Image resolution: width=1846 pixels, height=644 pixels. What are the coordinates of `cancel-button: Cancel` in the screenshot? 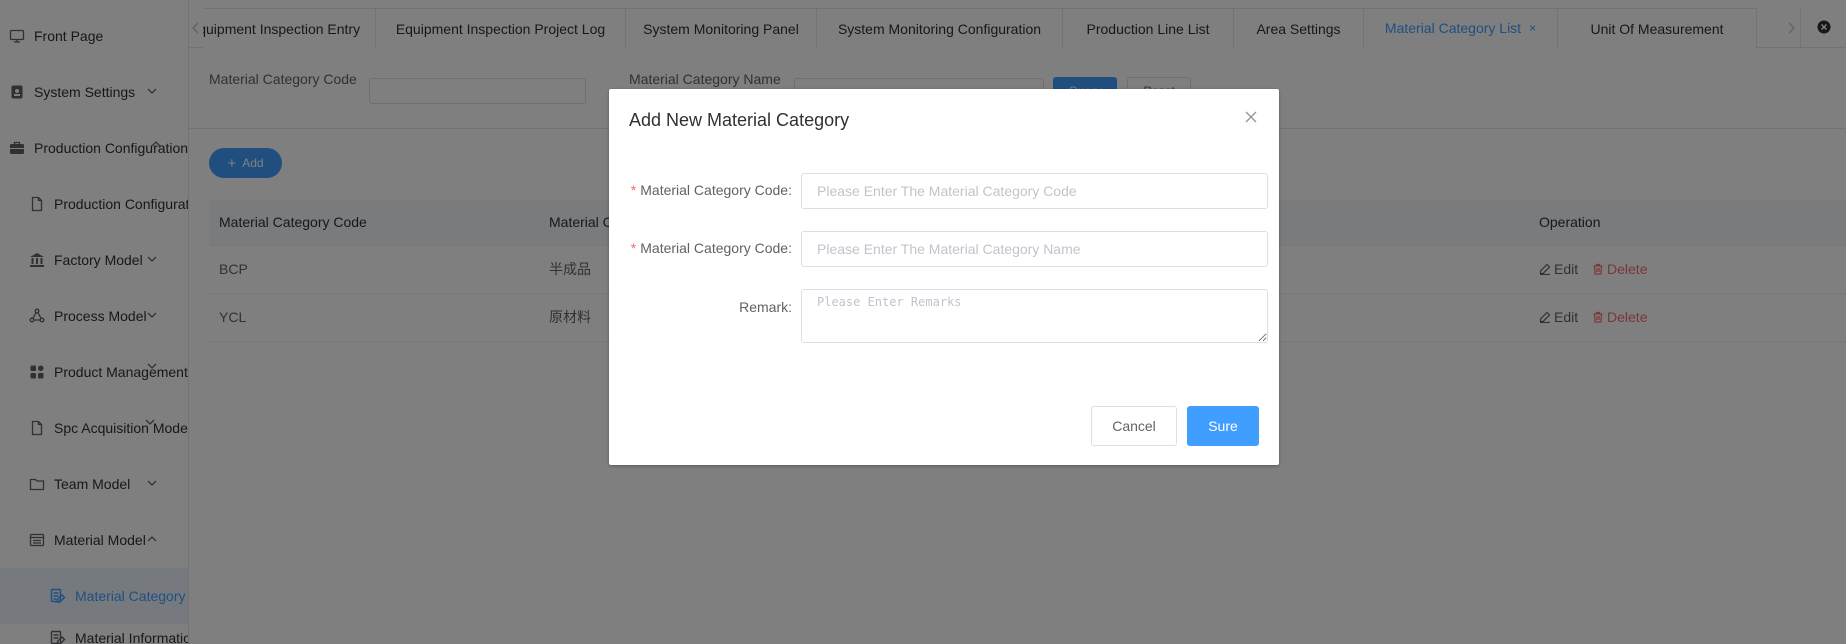 It's located at (1134, 426).